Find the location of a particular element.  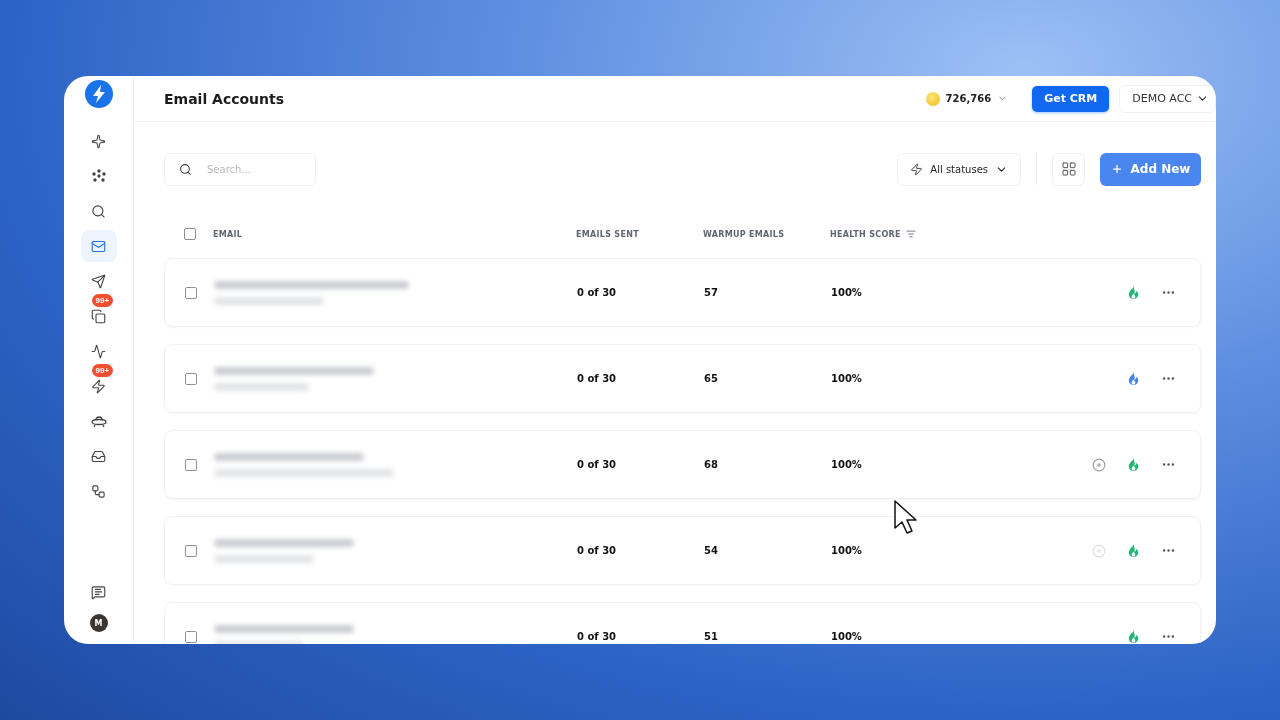

warmup-emails-value: 51 is located at coordinates (711, 636).